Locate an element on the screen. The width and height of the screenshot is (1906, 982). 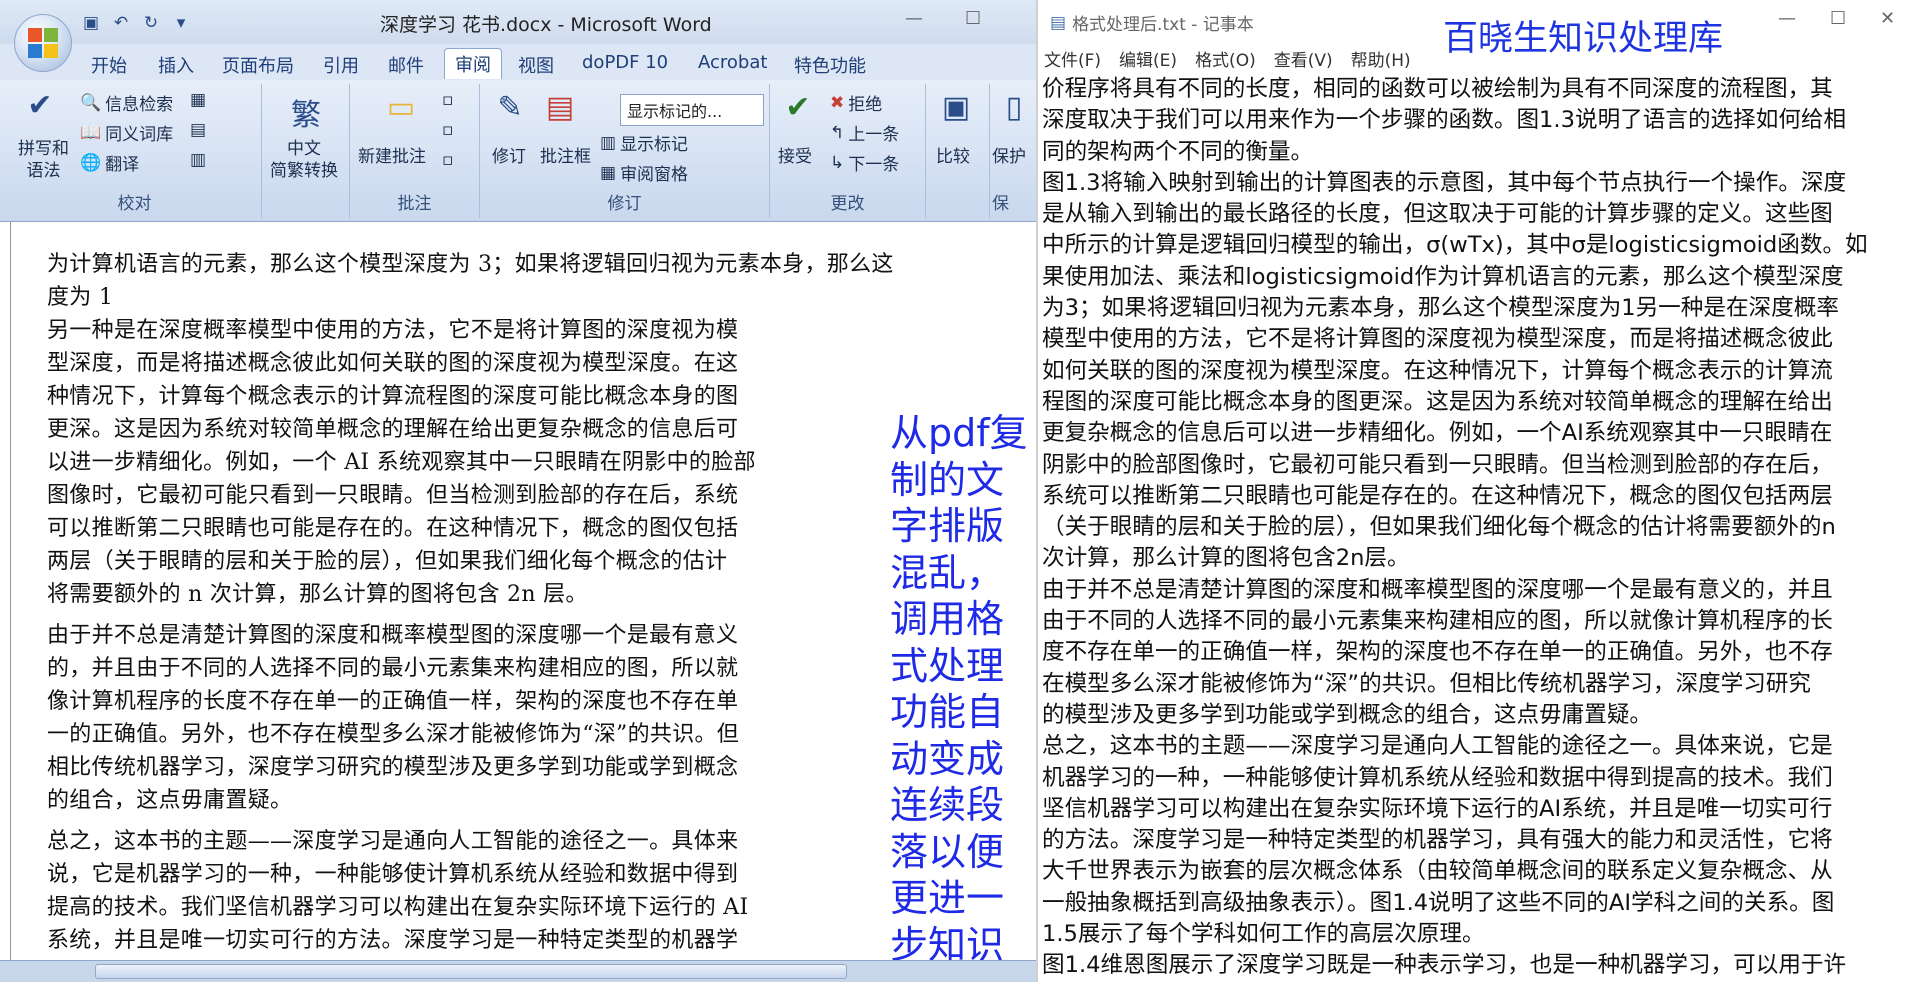
text-line: 阴影中的脸部图像时，它最初可能只看到一只眼睛。但当检测到脸部的存在后， is located at coordinates (1437, 464).